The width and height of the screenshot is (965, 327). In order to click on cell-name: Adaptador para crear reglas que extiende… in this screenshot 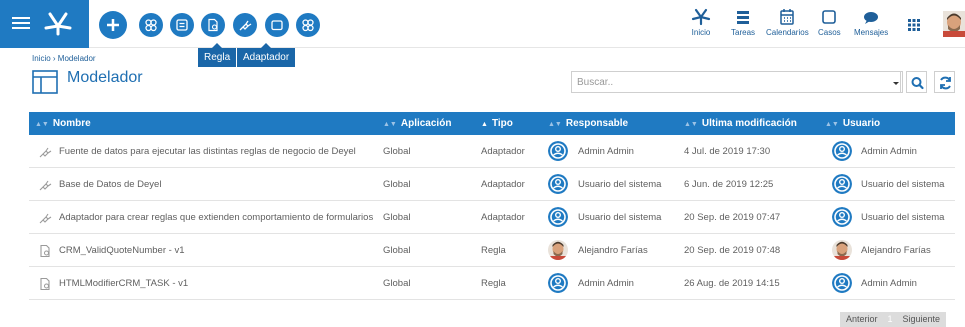, I will do `click(201, 217)`.